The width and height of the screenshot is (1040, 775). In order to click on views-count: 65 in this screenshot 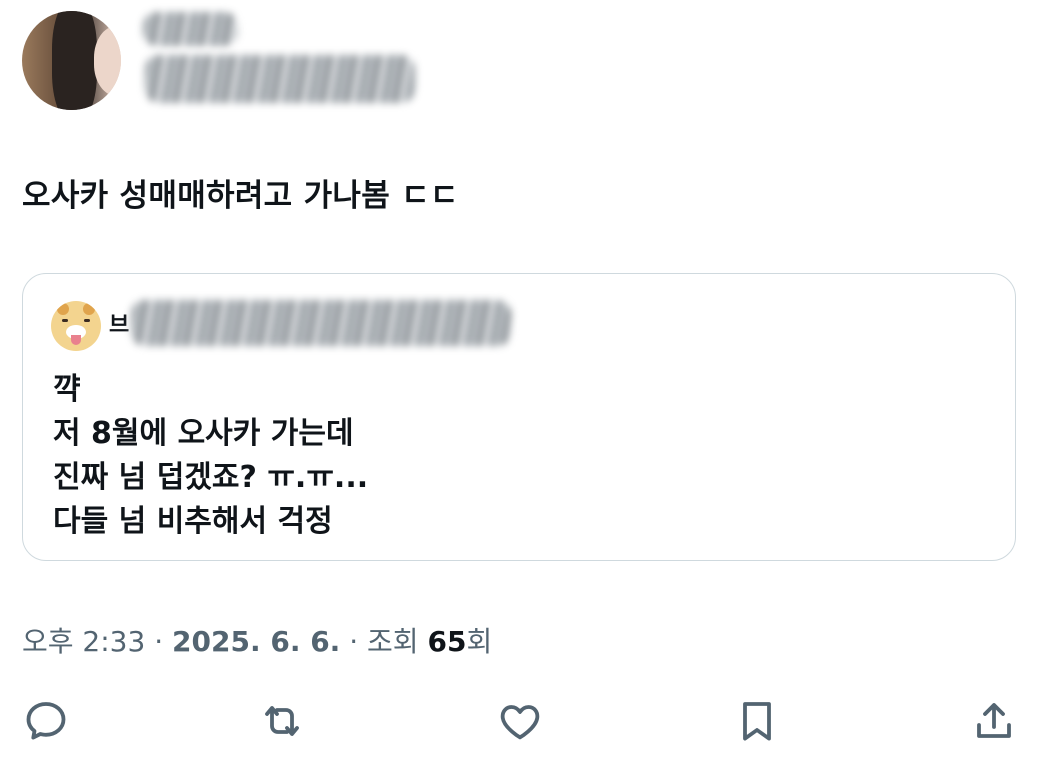, I will do `click(447, 641)`.